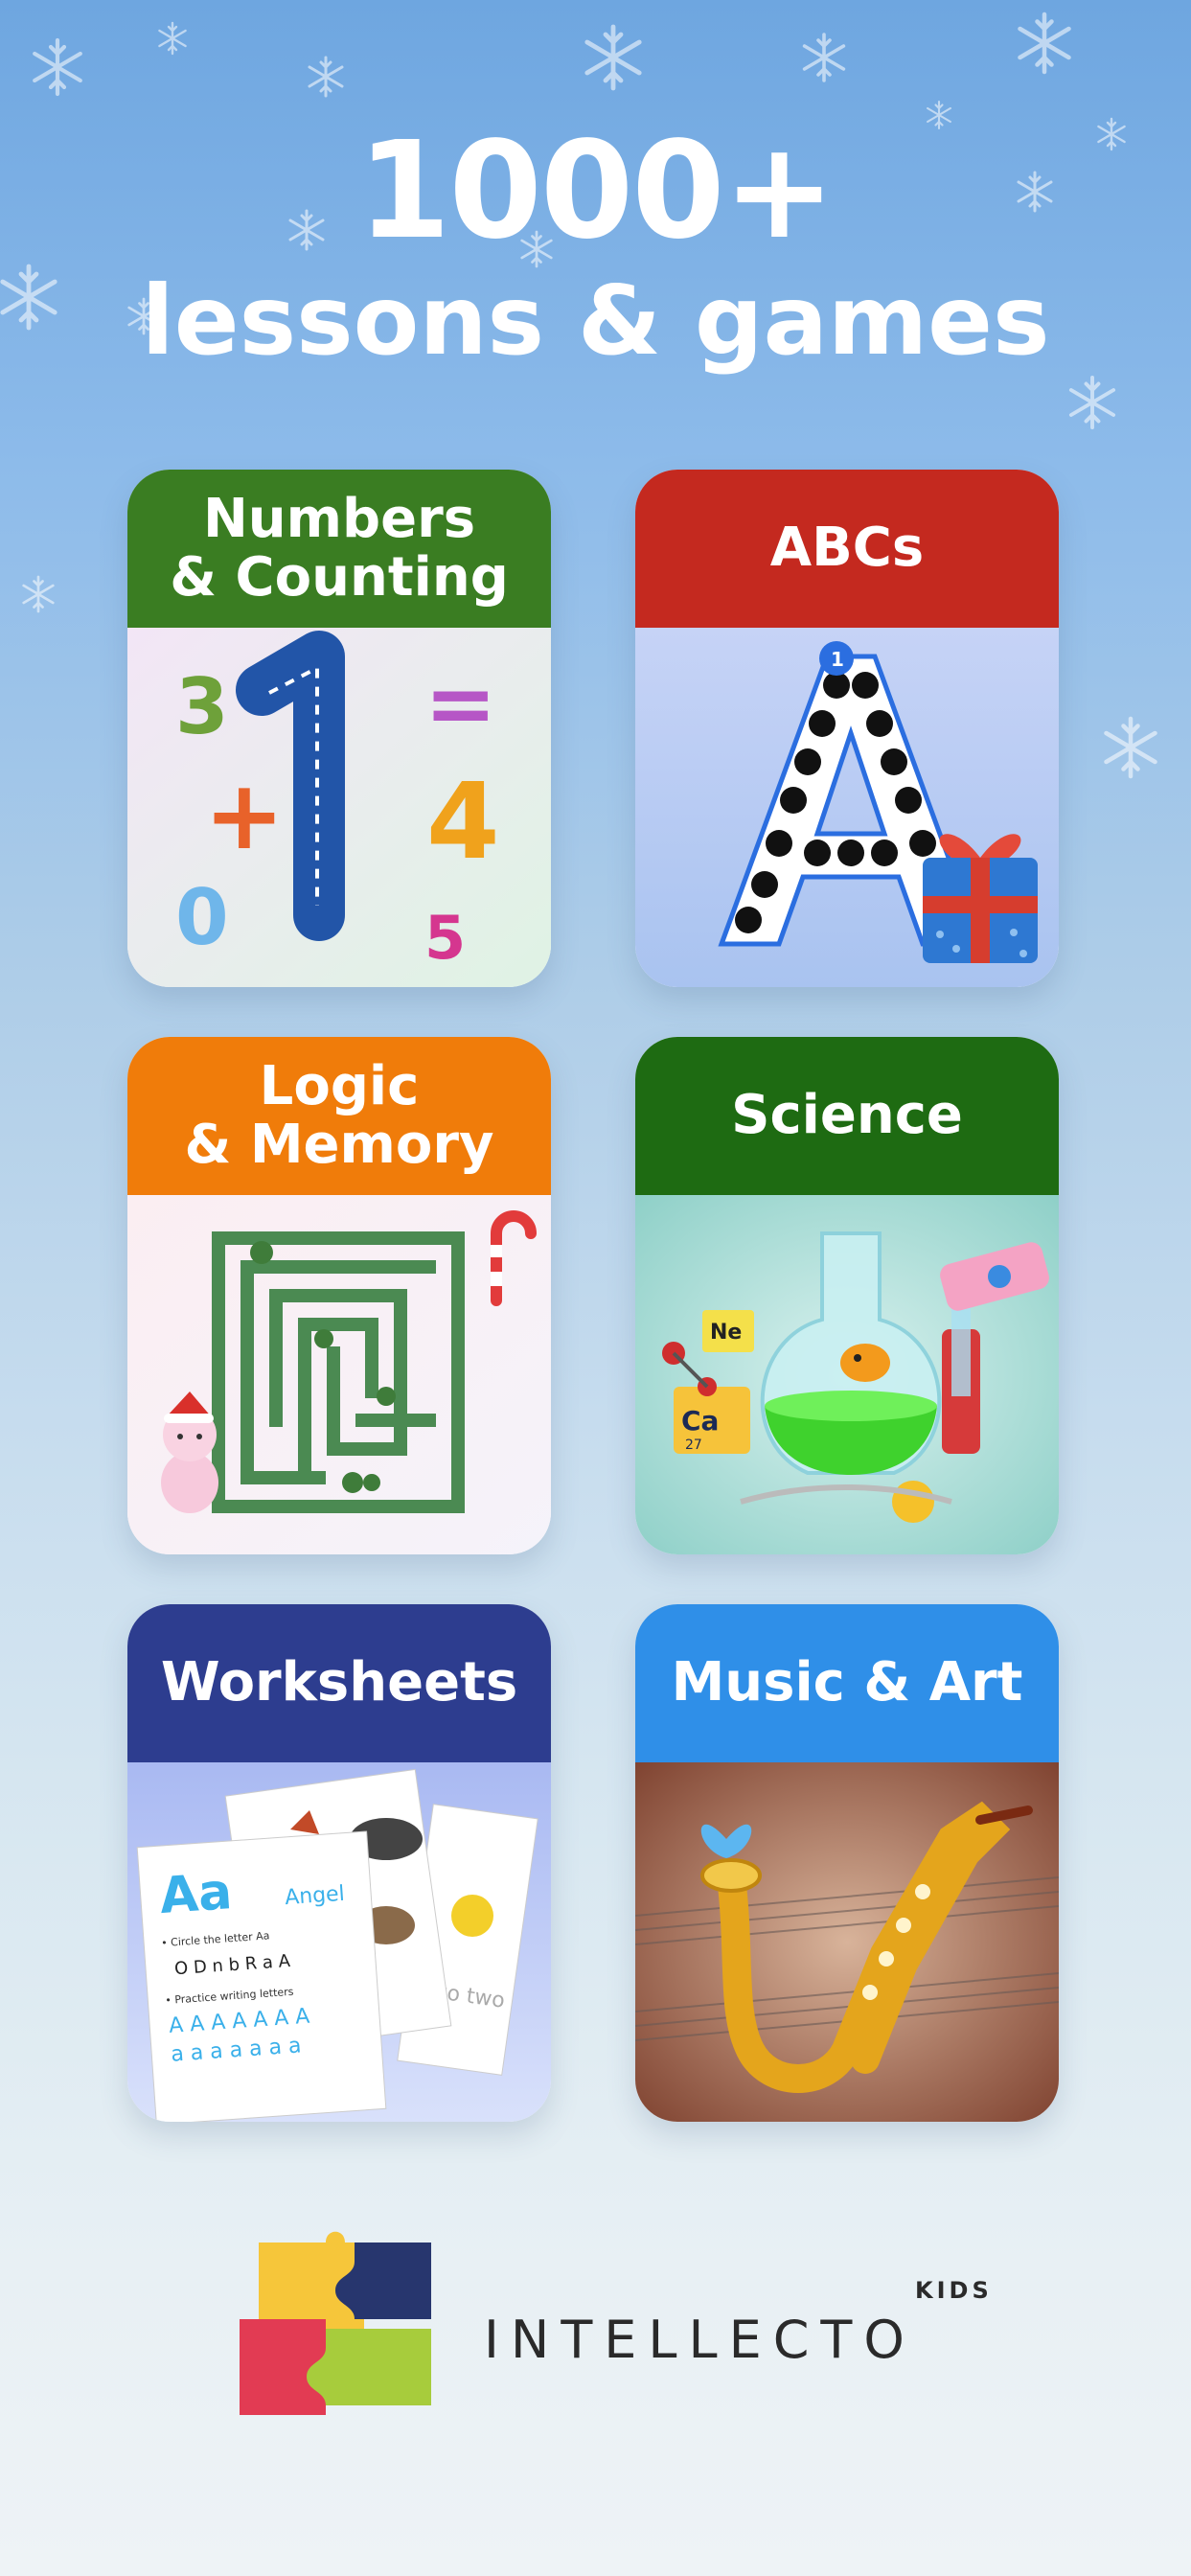 This screenshot has height=2576, width=1191. What do you see at coordinates (335, 2323) in the screenshot?
I see `puzzle-logo-icon` at bounding box center [335, 2323].